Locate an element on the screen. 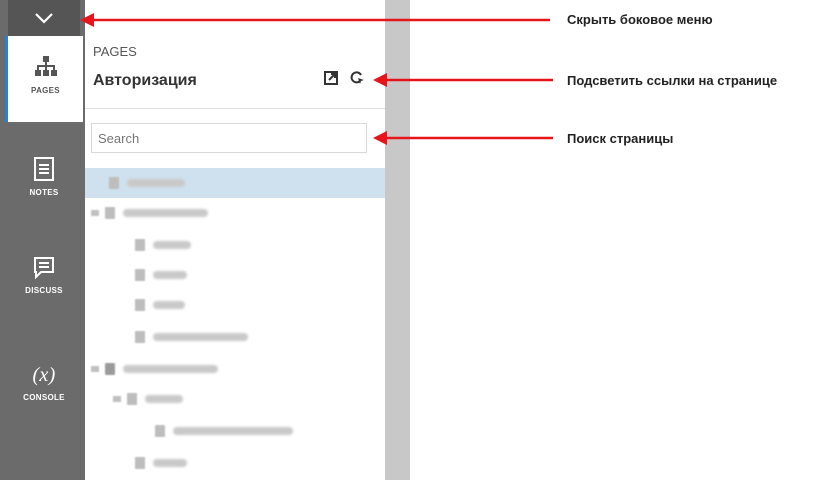  highlight-links-button is located at coordinates (357, 78).